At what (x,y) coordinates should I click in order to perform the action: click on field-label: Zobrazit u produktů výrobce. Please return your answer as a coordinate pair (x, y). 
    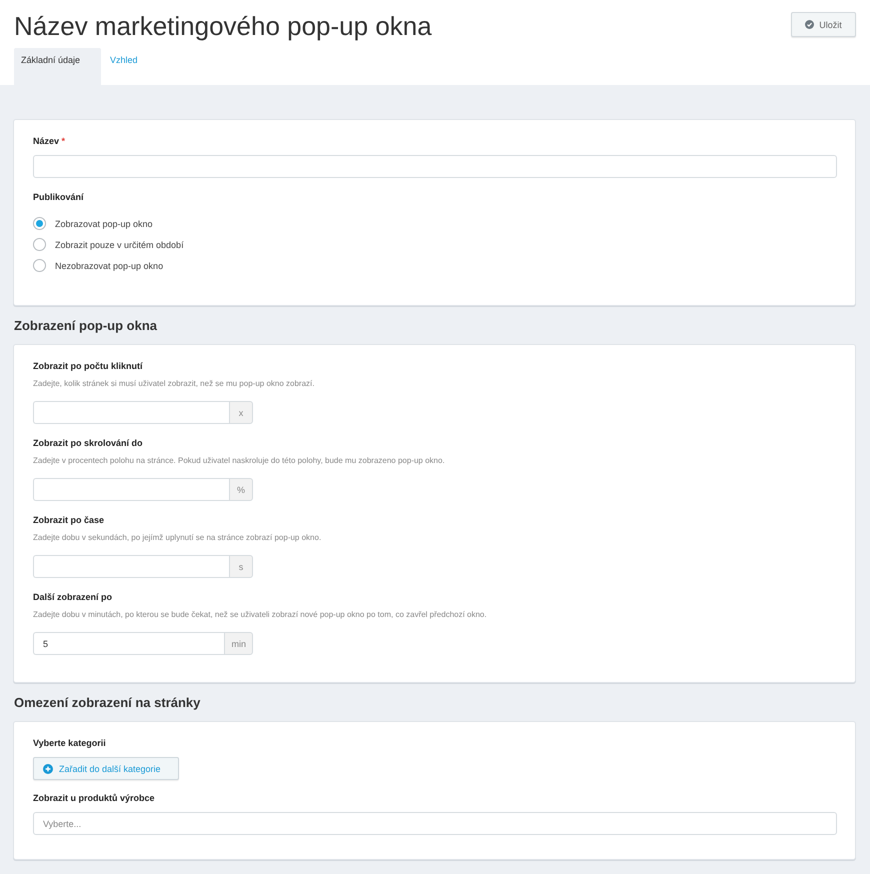
    Looking at the image, I should click on (94, 798).